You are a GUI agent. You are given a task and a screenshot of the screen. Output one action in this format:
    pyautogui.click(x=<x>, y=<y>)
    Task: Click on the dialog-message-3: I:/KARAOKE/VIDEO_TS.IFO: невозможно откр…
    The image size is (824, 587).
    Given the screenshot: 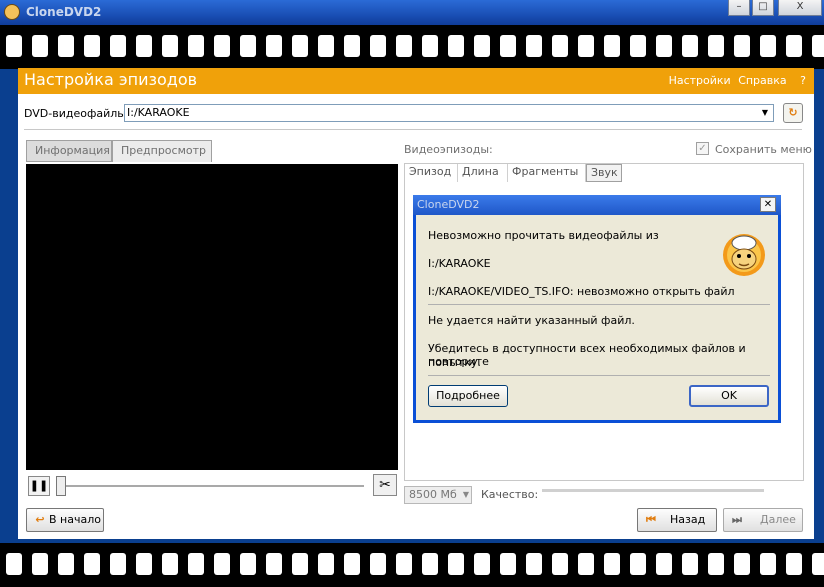 What is the action you would take?
    pyautogui.click(x=581, y=291)
    